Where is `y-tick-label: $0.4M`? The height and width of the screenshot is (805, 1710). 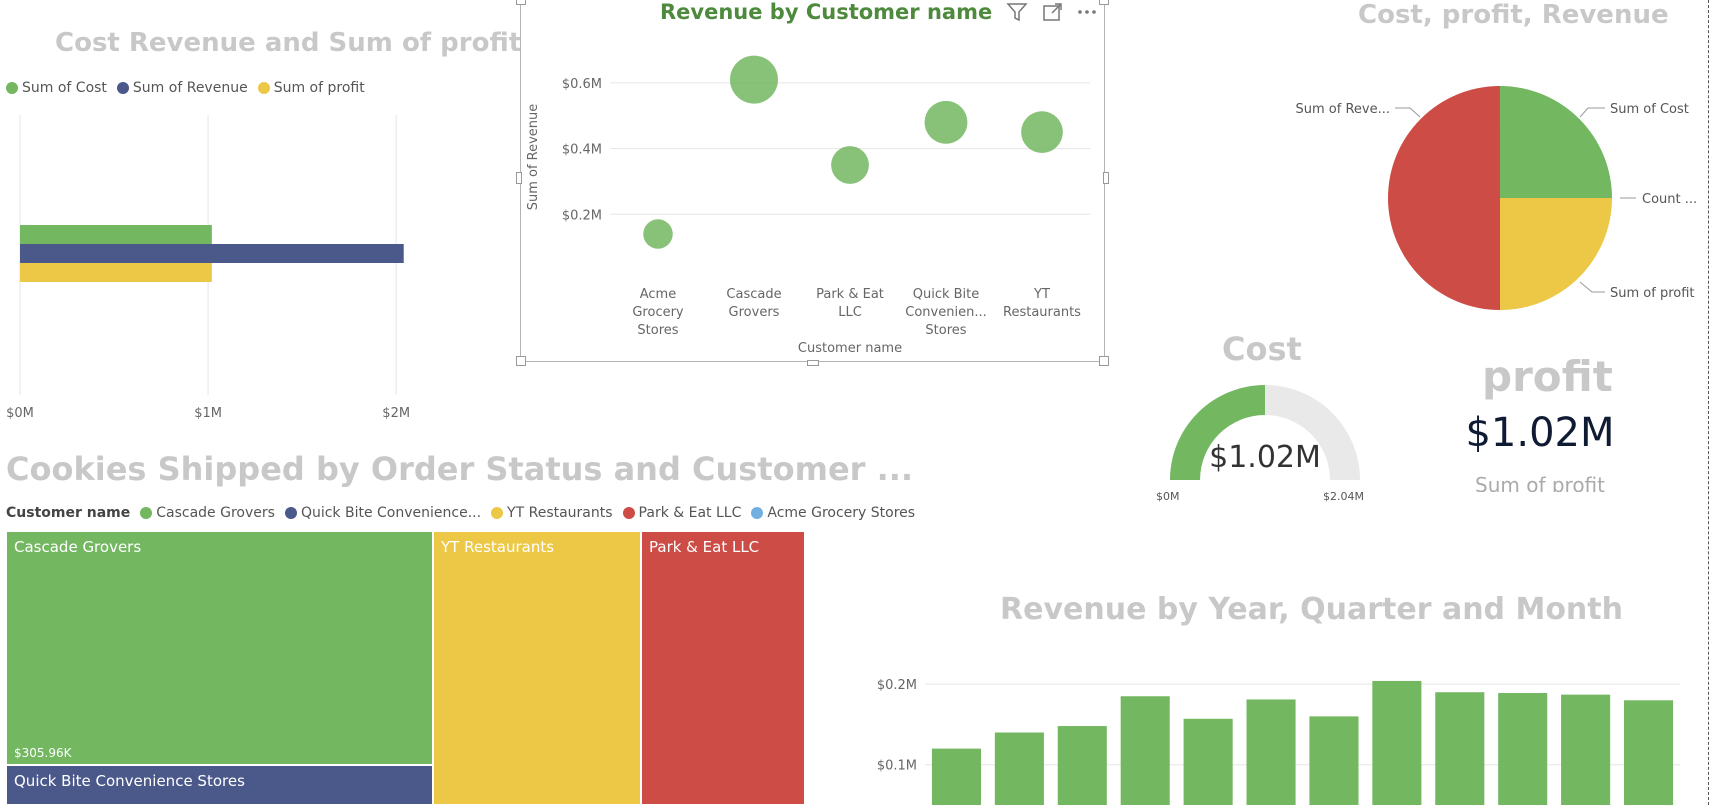 y-tick-label: $0.4M is located at coordinates (582, 150).